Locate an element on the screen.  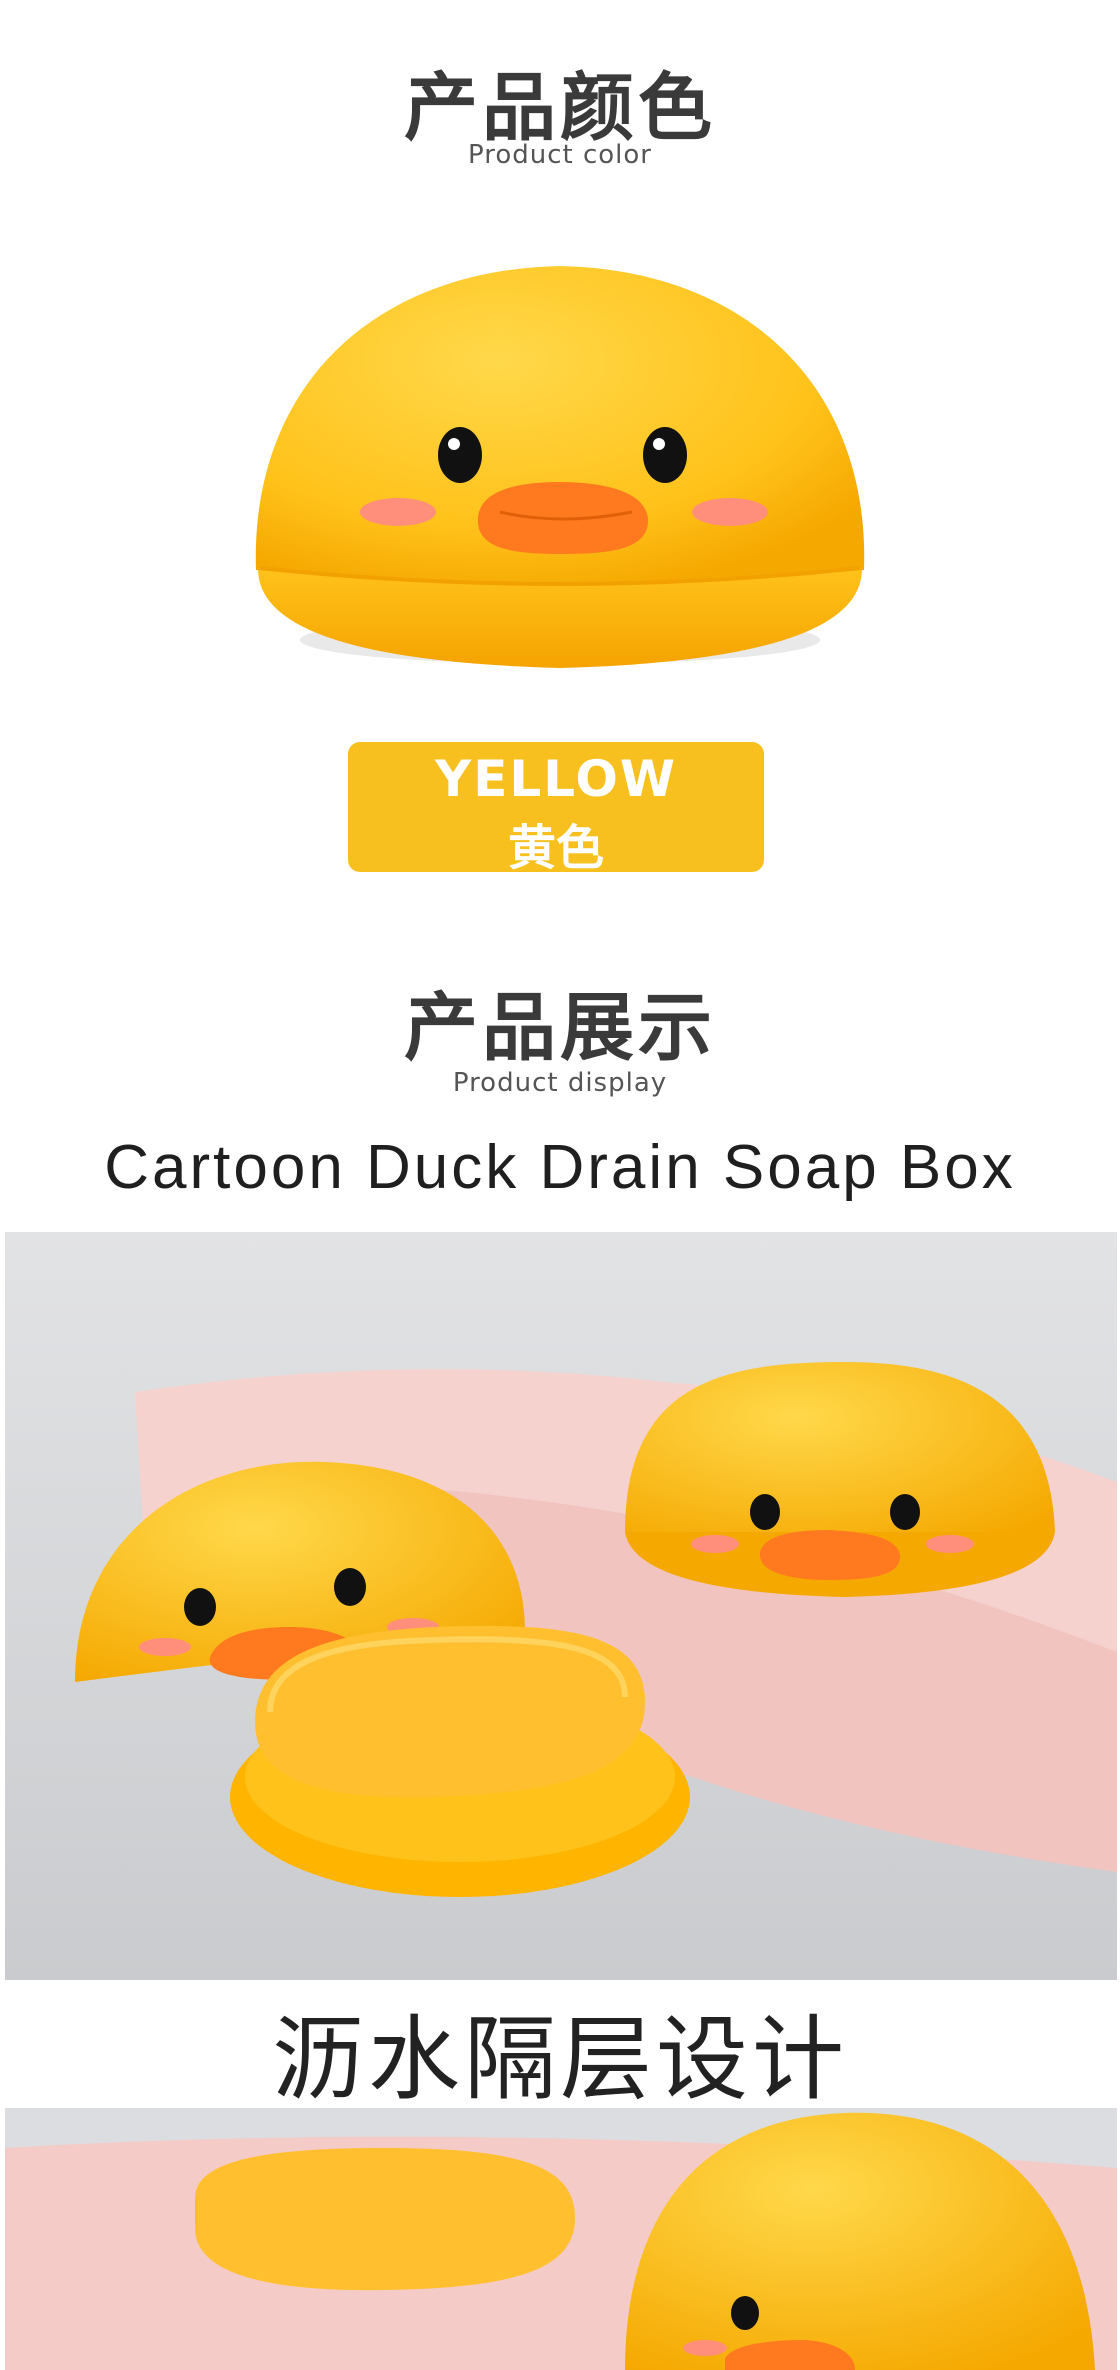
color-section-subtitle: Product color is located at coordinates (559, 155).